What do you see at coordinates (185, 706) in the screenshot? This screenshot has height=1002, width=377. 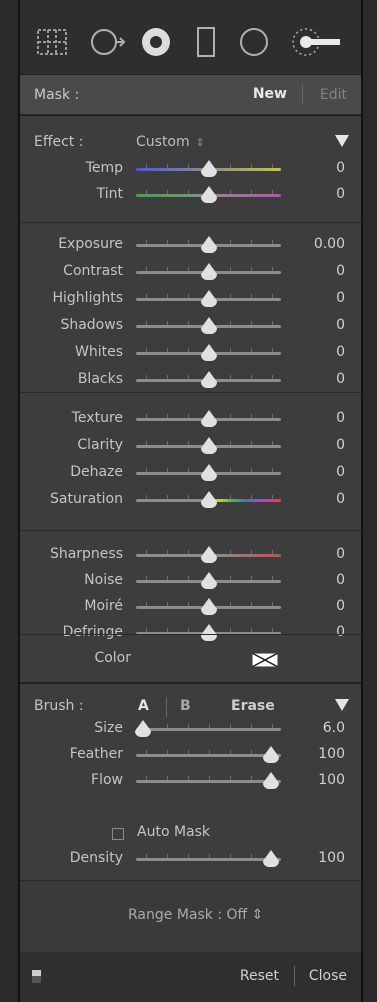 I see `brush-b-button: B` at bounding box center [185, 706].